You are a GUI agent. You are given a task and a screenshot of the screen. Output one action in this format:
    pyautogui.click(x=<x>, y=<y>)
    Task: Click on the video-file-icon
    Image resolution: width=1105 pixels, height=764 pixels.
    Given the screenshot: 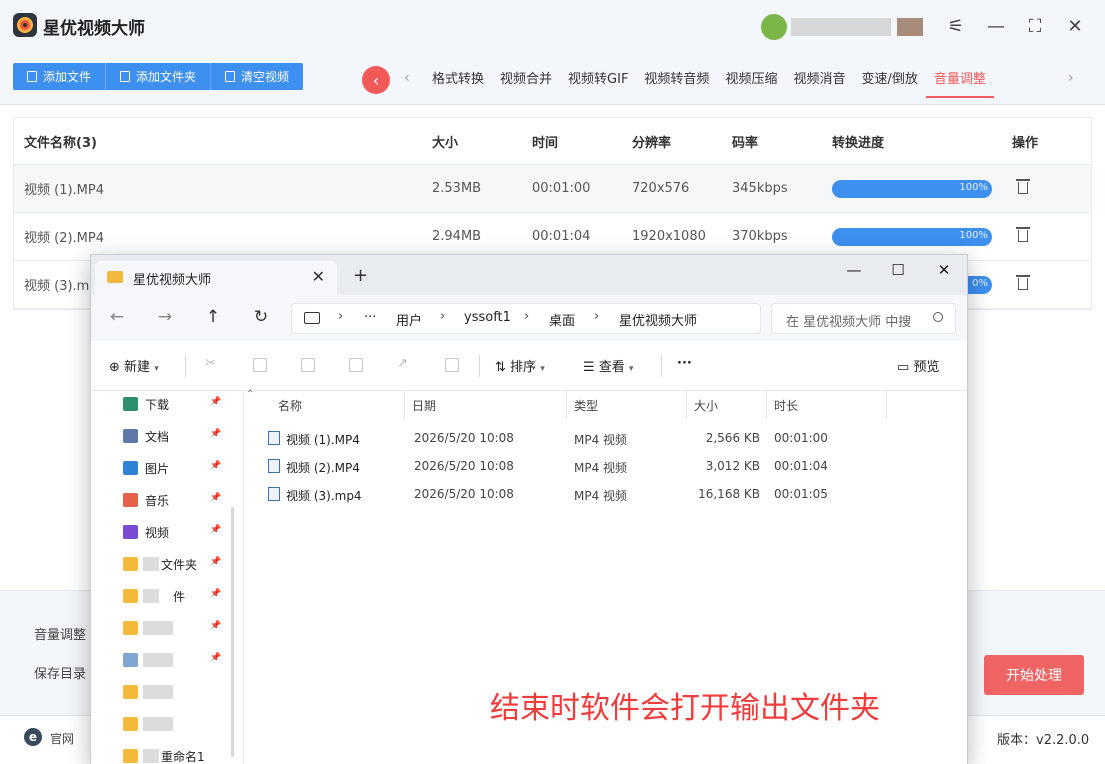 What is the action you would take?
    pyautogui.click(x=274, y=494)
    